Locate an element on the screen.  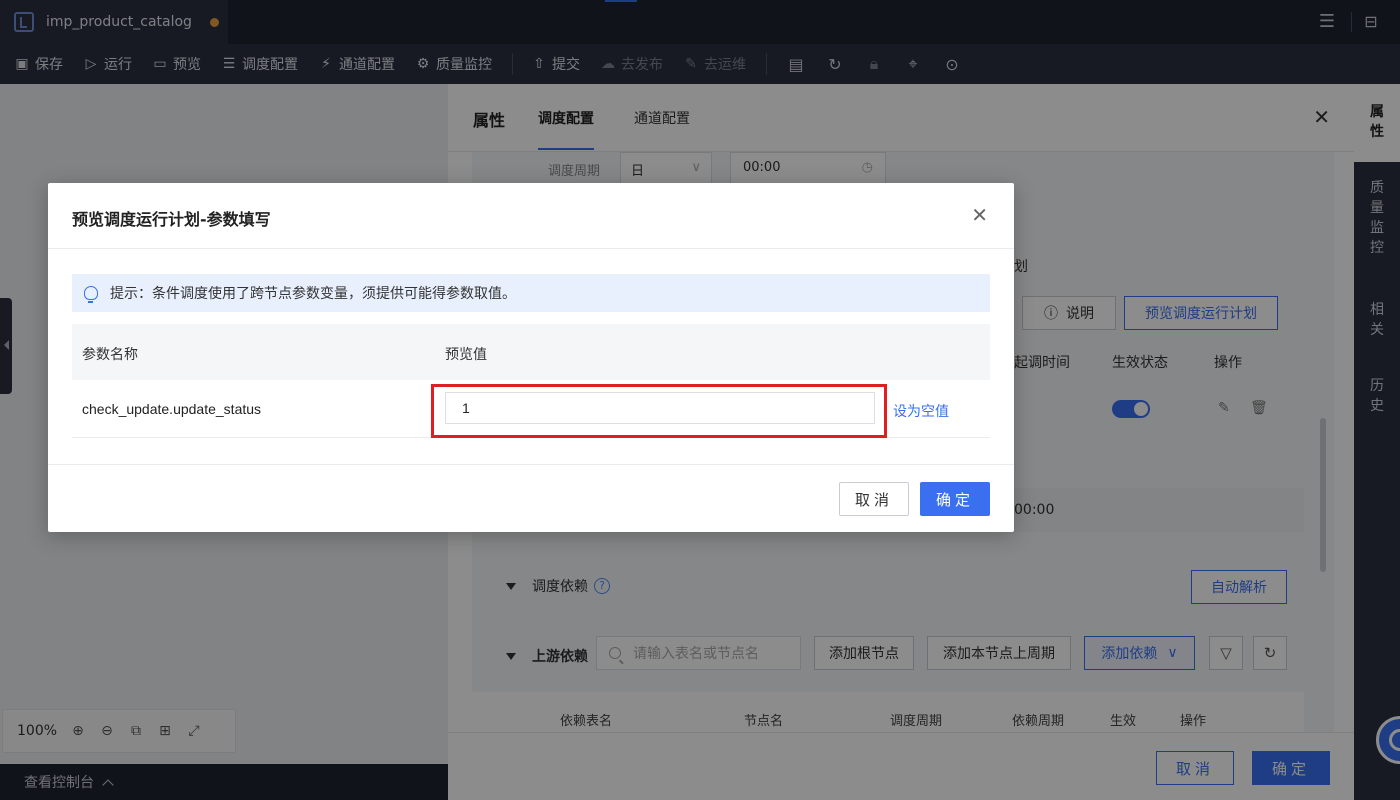
cancel-button: 取消 is located at coordinates (874, 499).